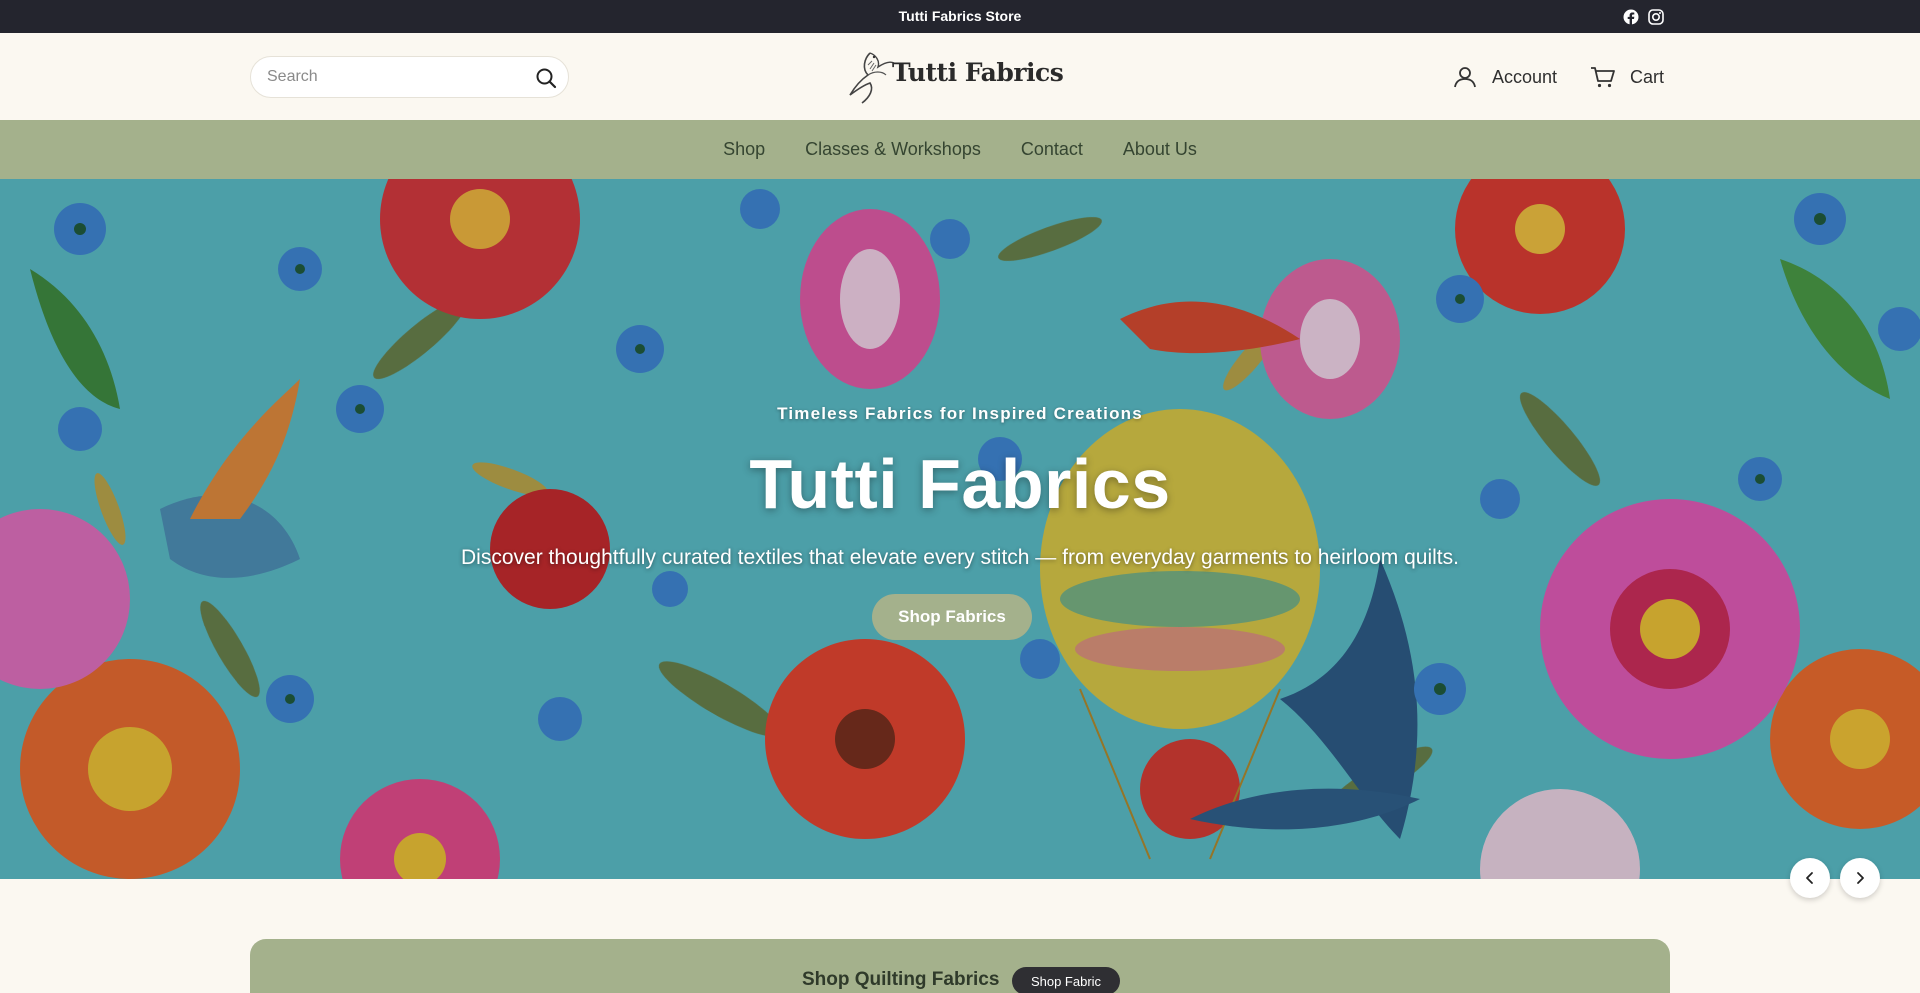 The height and width of the screenshot is (993, 1920). What do you see at coordinates (1603, 77) in the screenshot?
I see `cart-icon` at bounding box center [1603, 77].